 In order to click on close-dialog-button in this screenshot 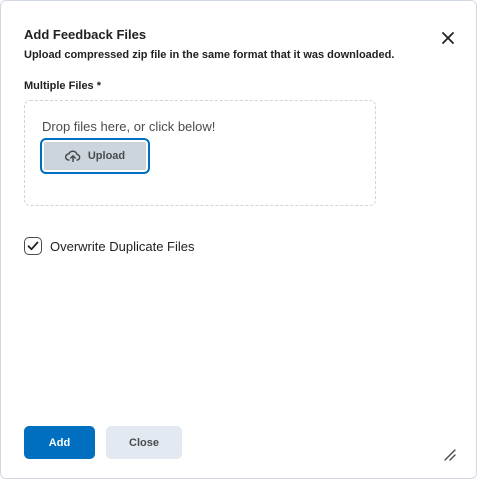, I will do `click(448, 38)`.